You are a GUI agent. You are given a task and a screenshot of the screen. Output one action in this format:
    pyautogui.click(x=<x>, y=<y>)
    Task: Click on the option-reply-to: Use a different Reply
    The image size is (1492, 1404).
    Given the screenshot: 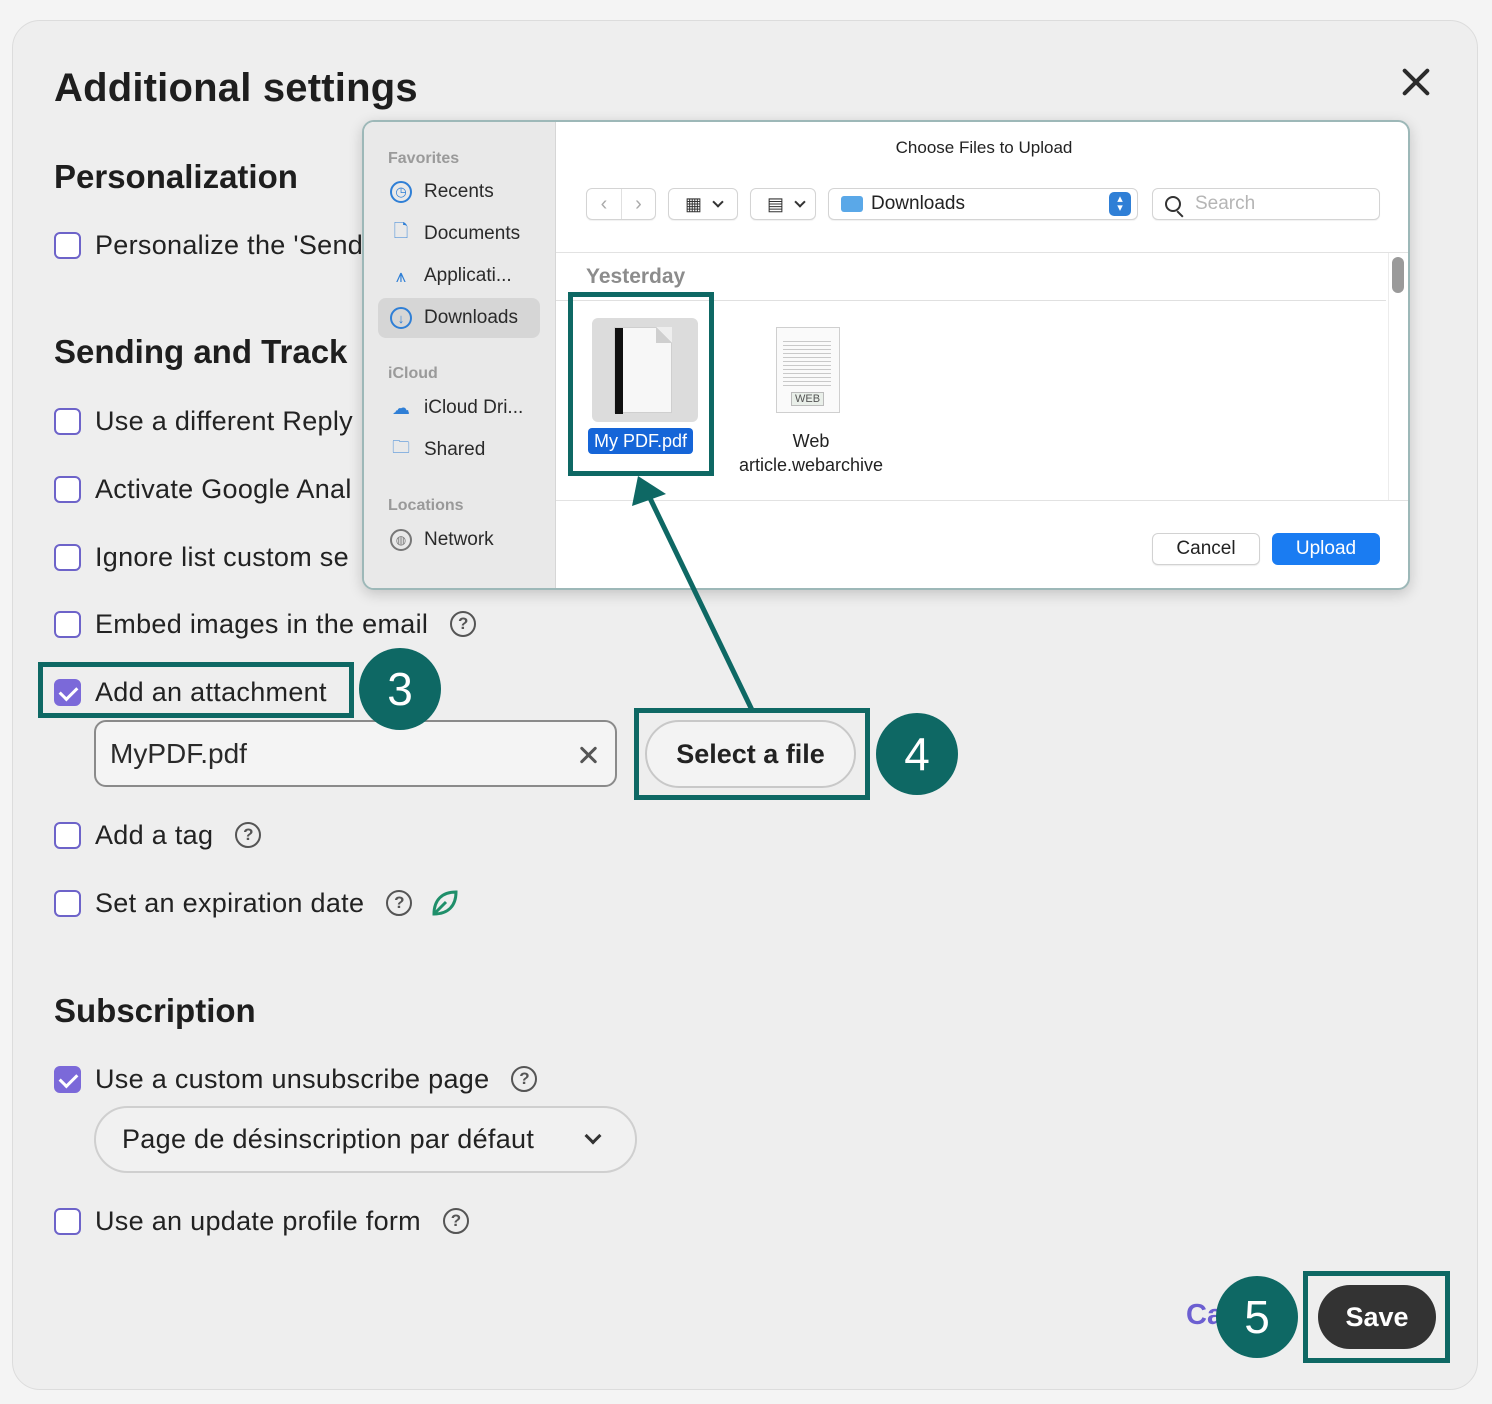 What is the action you would take?
    pyautogui.click(x=203, y=421)
    